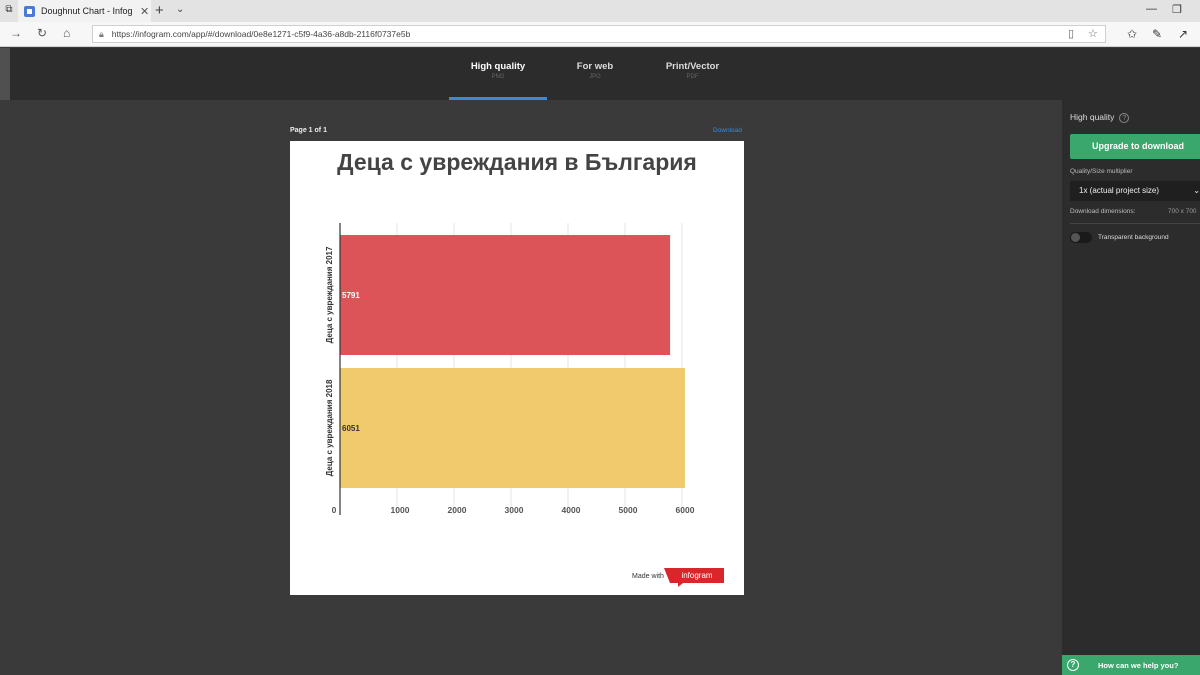  Describe the element at coordinates (400, 510) in the screenshot. I see `x-tick-label: 1000` at that location.